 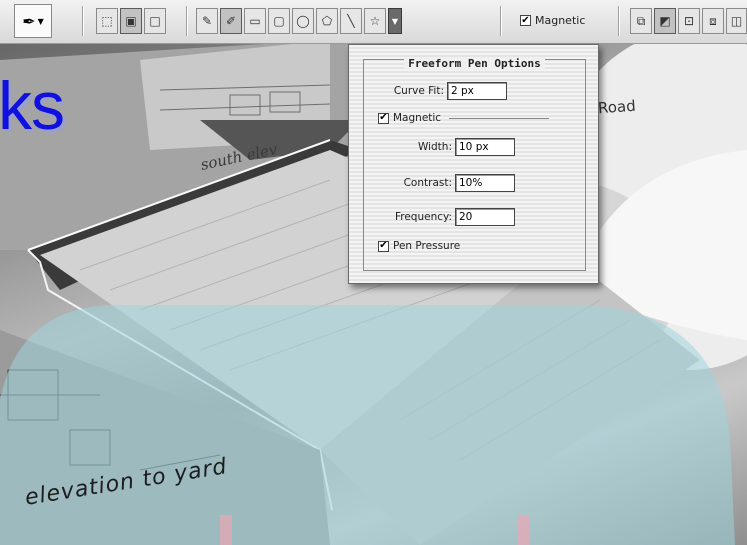 I want to click on geometry-options-button: ▼, so click(x=395, y=21).